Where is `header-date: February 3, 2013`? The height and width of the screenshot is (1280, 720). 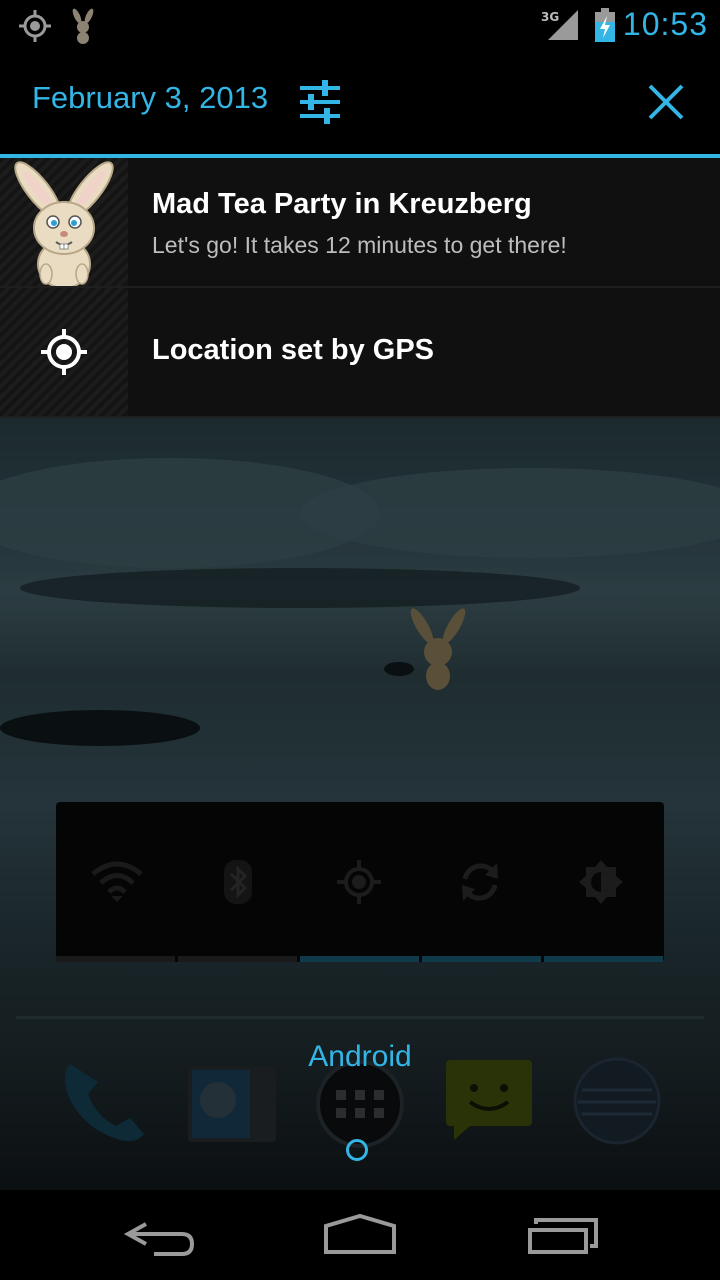 header-date: February 3, 2013 is located at coordinates (150, 98).